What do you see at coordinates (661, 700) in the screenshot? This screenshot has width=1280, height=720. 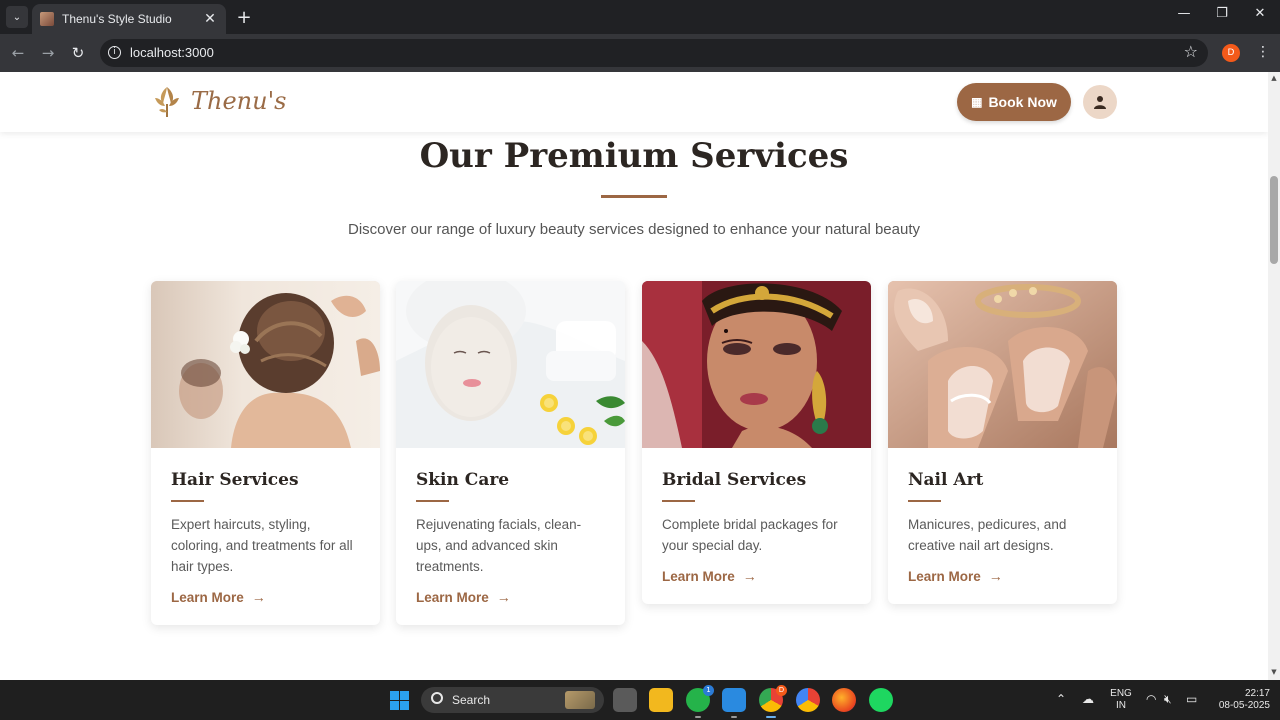 I see `file-explorer-icon` at bounding box center [661, 700].